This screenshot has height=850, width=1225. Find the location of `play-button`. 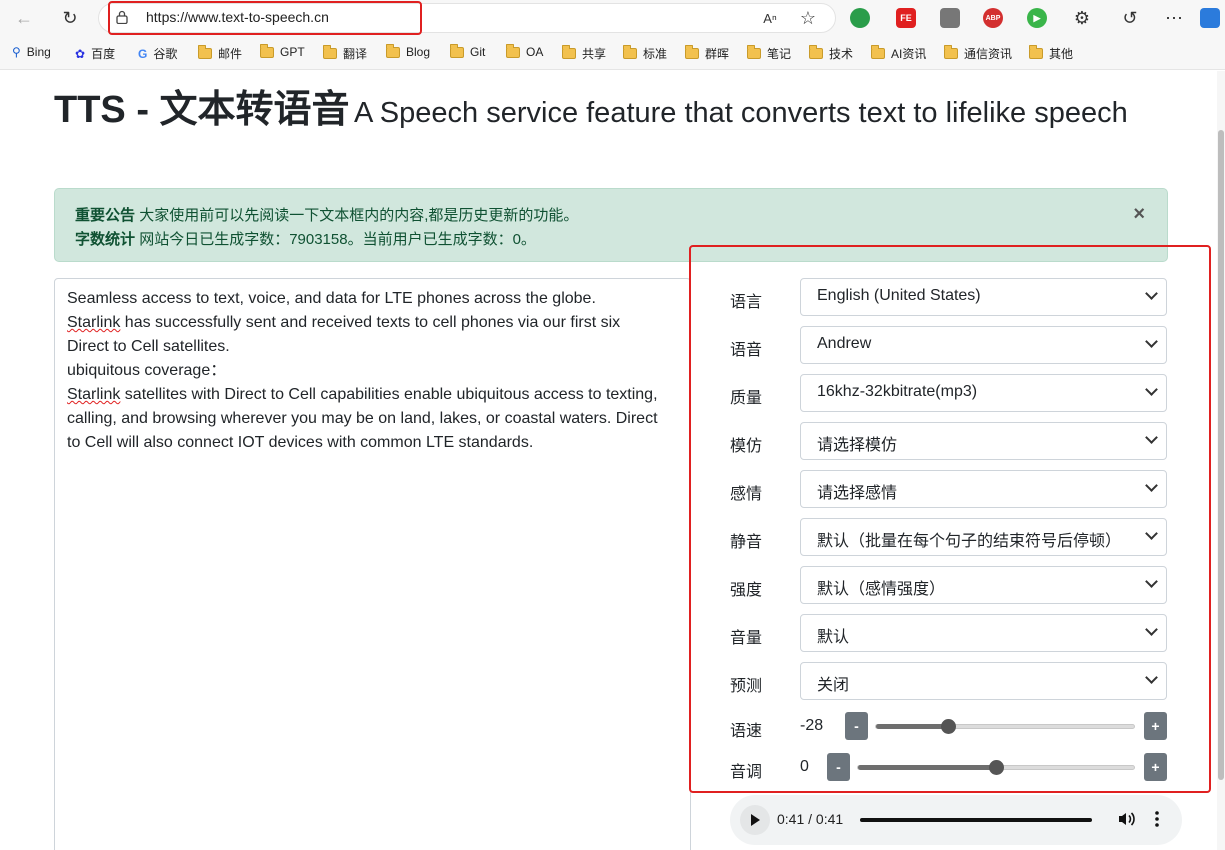

play-button is located at coordinates (755, 820).